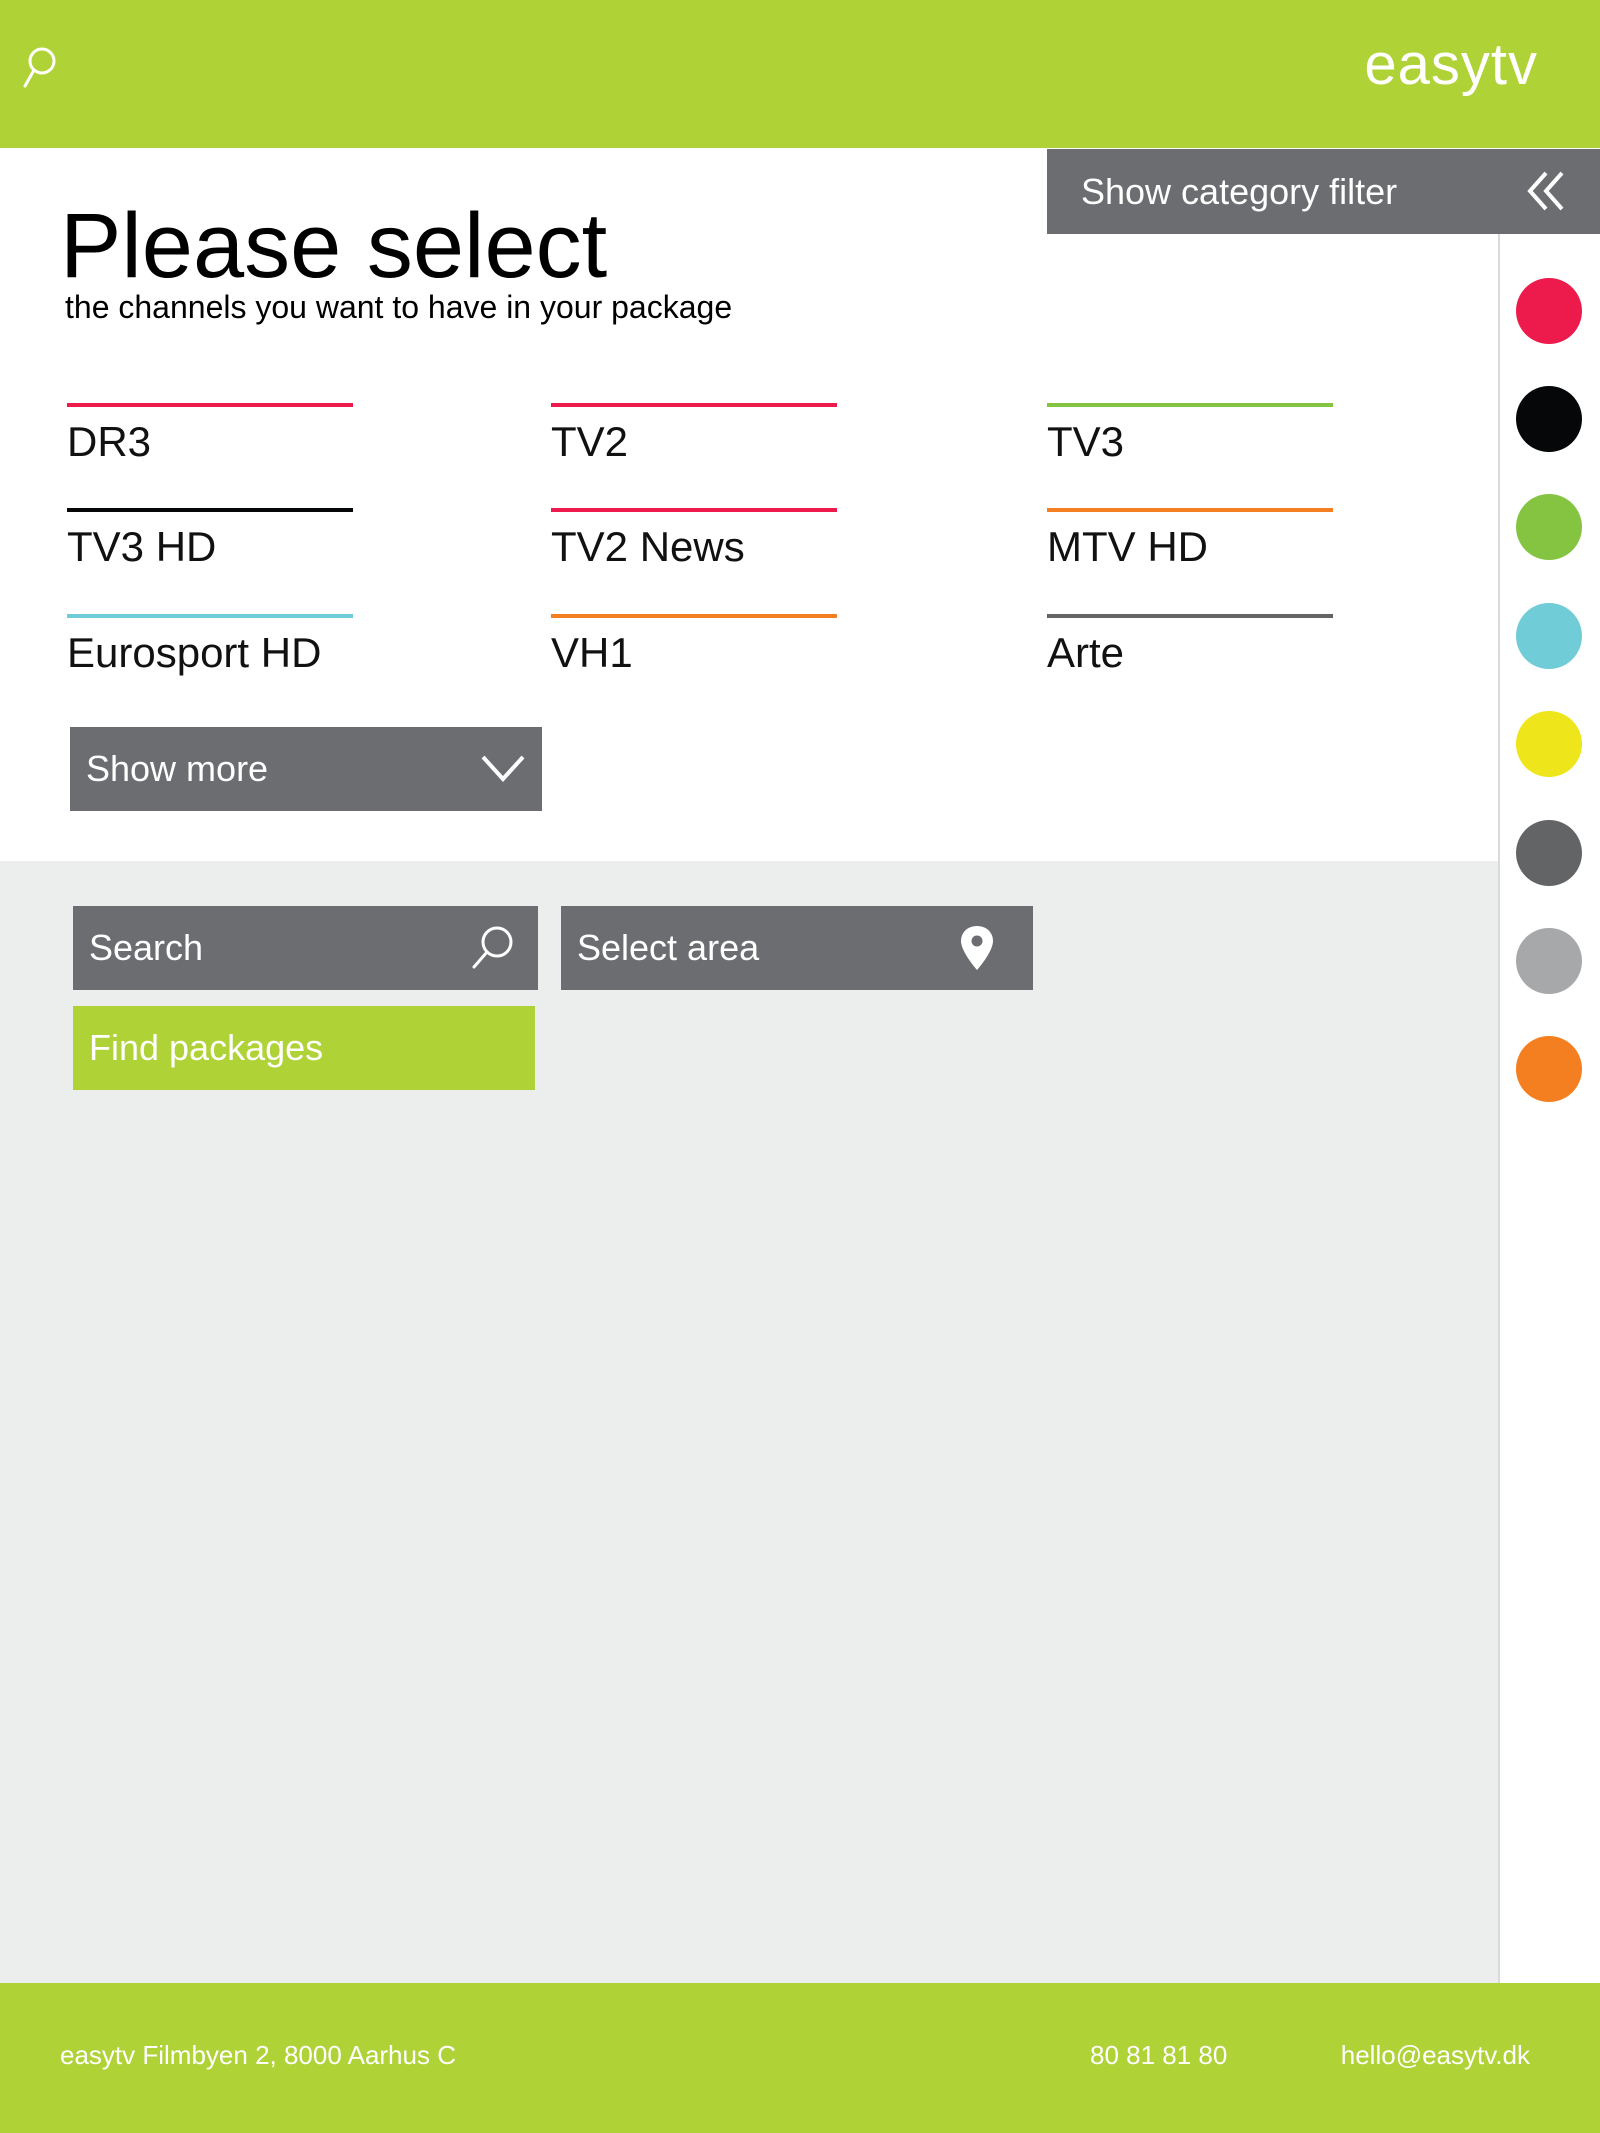 The width and height of the screenshot is (1600, 2133). Describe the element at coordinates (592, 652) in the screenshot. I see `channel-name: VH1` at that location.